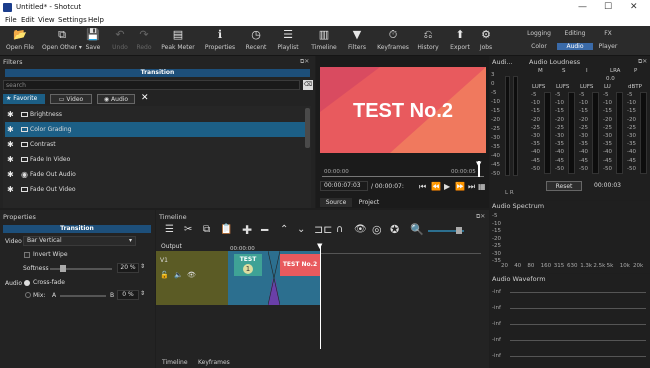 This screenshot has height=368, width=650. What do you see at coordinates (178, 39) in the screenshot?
I see `peak-meter-button: ▤ Peak Meter` at bounding box center [178, 39].